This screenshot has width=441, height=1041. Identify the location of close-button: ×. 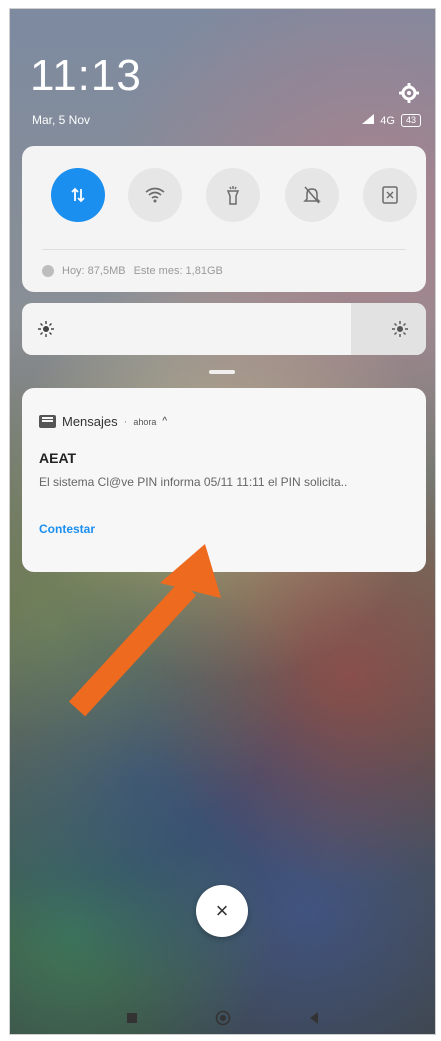
(222, 911).